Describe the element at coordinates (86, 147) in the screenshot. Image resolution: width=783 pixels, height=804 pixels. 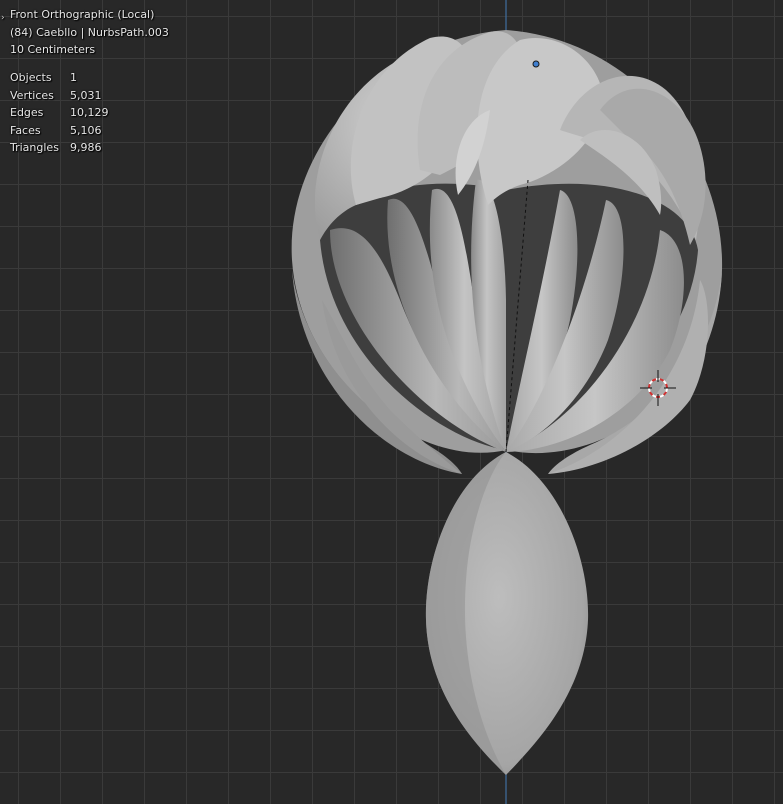
I see `stat-value: 9,986` at that location.